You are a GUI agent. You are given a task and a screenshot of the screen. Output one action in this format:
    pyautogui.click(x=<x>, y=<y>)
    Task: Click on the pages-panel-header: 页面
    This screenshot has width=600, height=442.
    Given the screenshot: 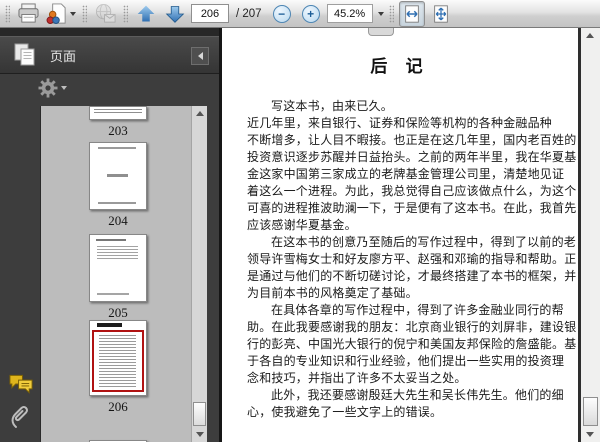 What is the action you would take?
    pyautogui.click(x=109, y=55)
    